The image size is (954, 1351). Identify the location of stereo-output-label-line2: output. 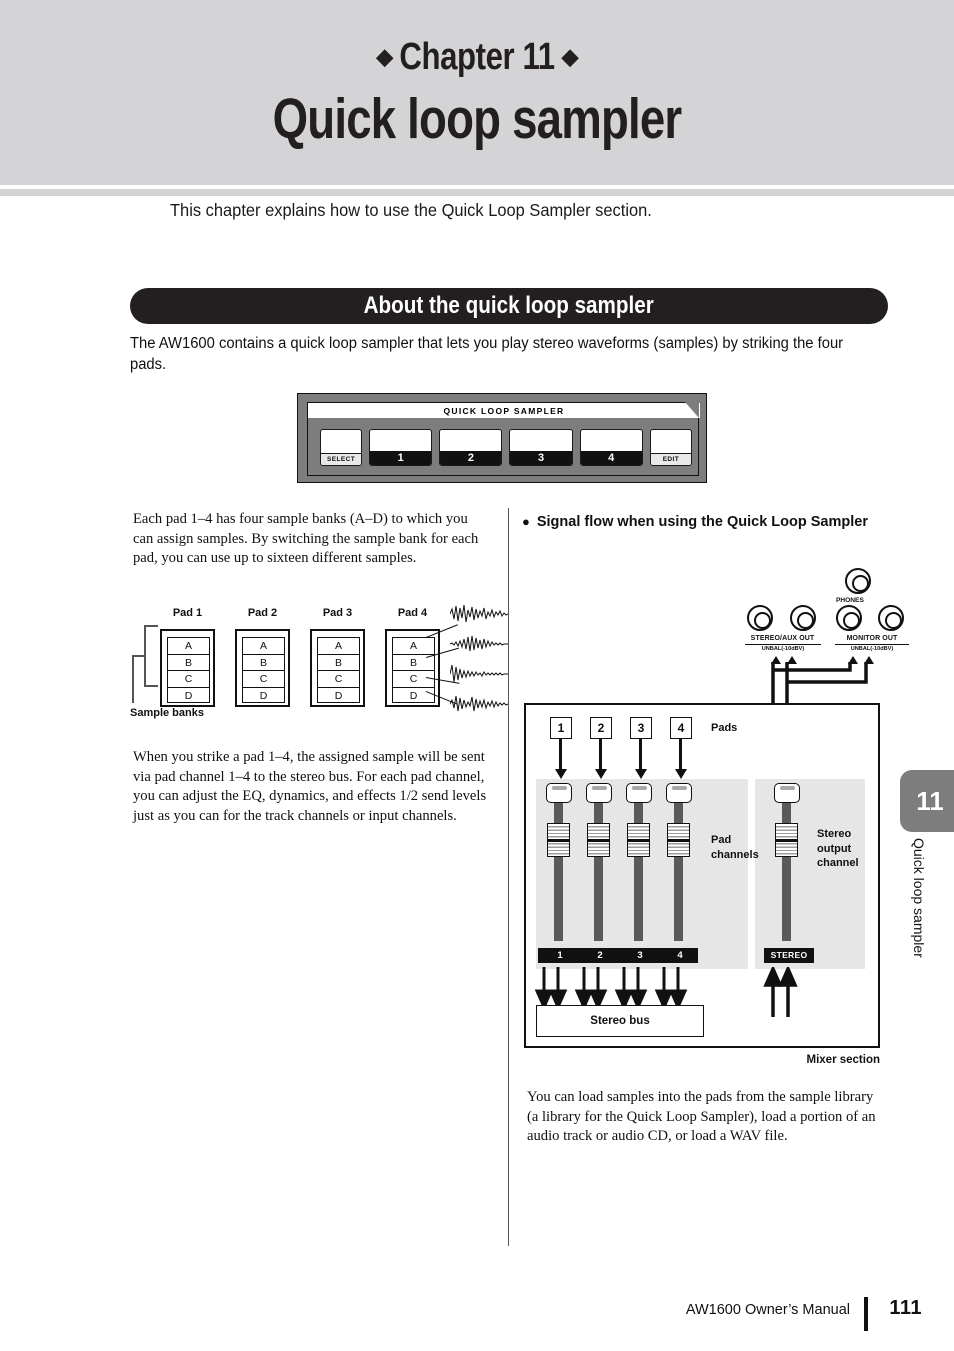
(834, 848).